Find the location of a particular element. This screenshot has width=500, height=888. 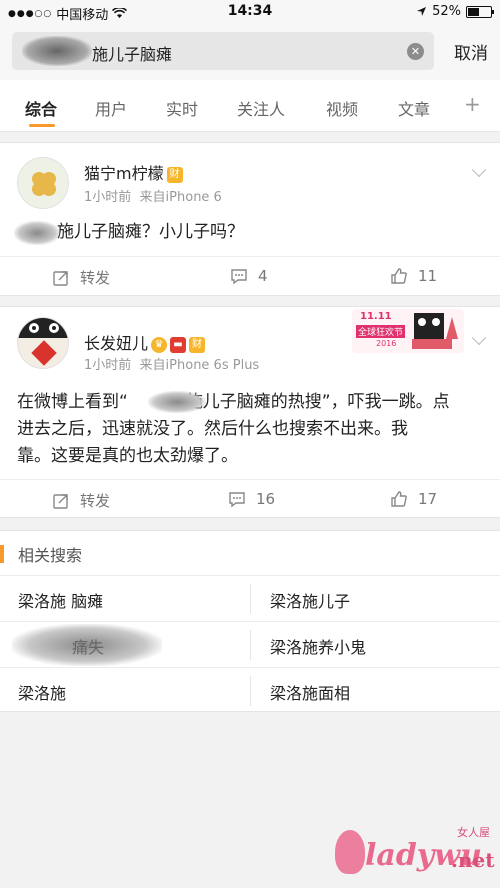

comment-button: 4 is located at coordinates (249, 276).